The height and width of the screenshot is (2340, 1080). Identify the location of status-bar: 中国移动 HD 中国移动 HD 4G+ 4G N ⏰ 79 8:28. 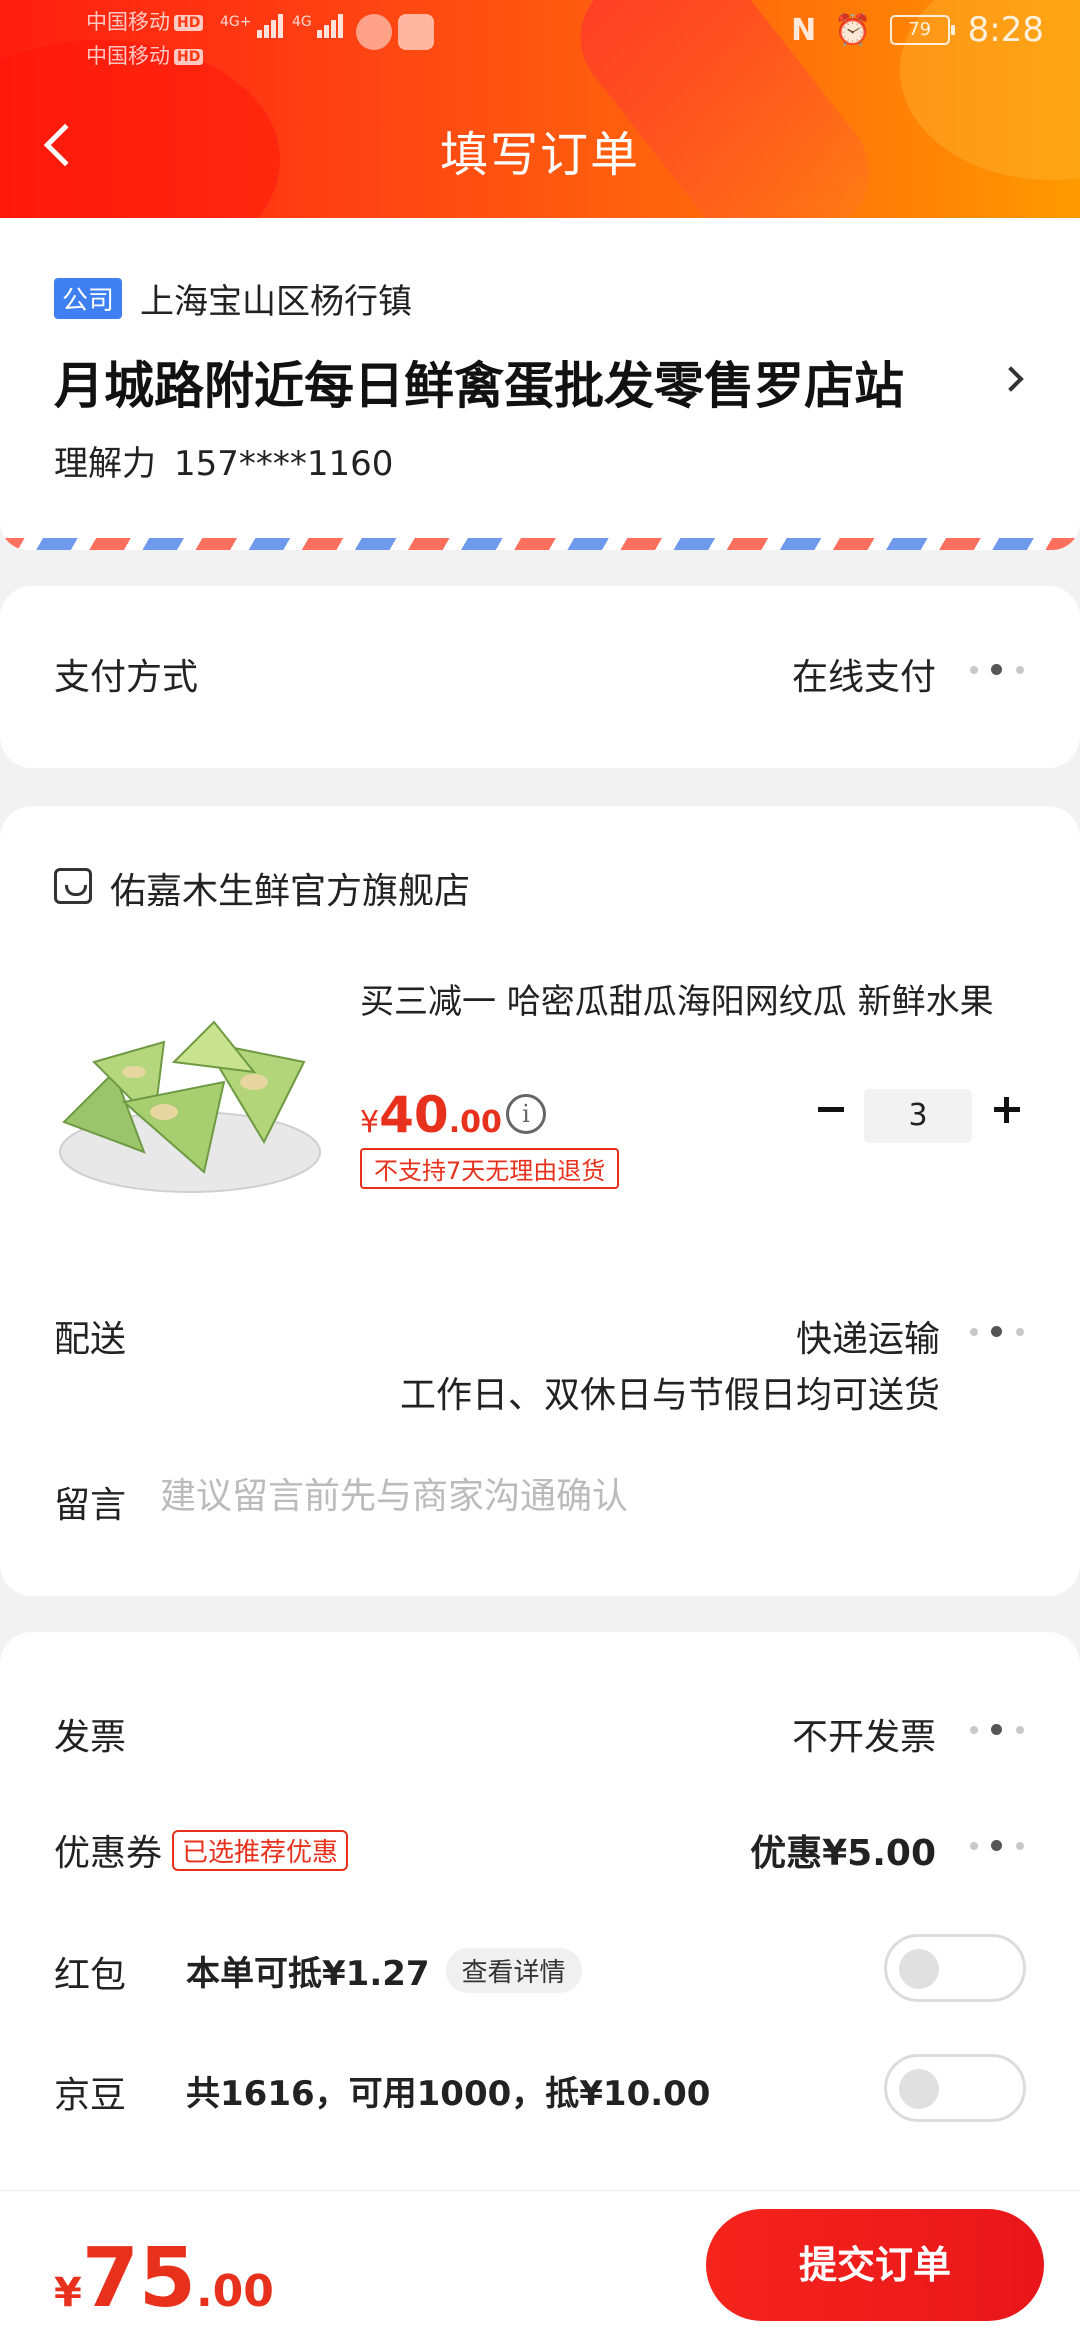
(540, 35).